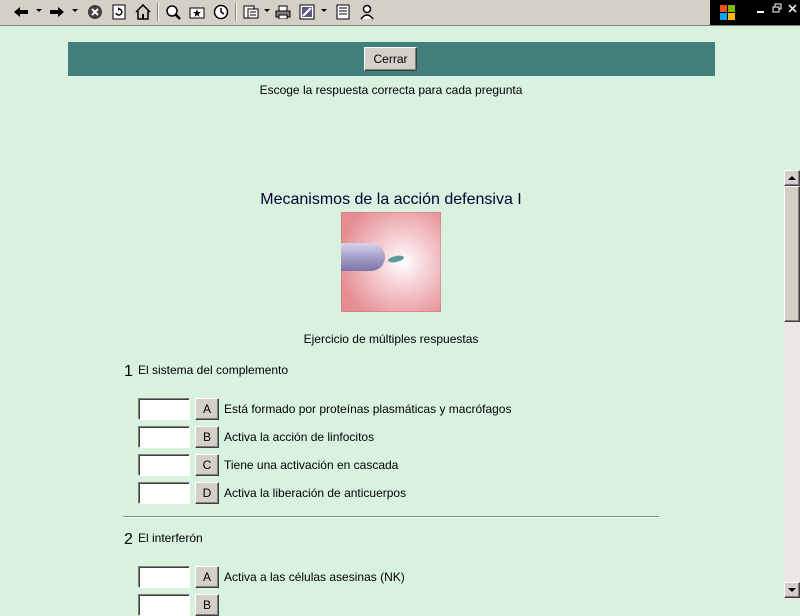 The width and height of the screenshot is (800, 616). What do you see at coordinates (143, 12) in the screenshot?
I see `home-icon` at bounding box center [143, 12].